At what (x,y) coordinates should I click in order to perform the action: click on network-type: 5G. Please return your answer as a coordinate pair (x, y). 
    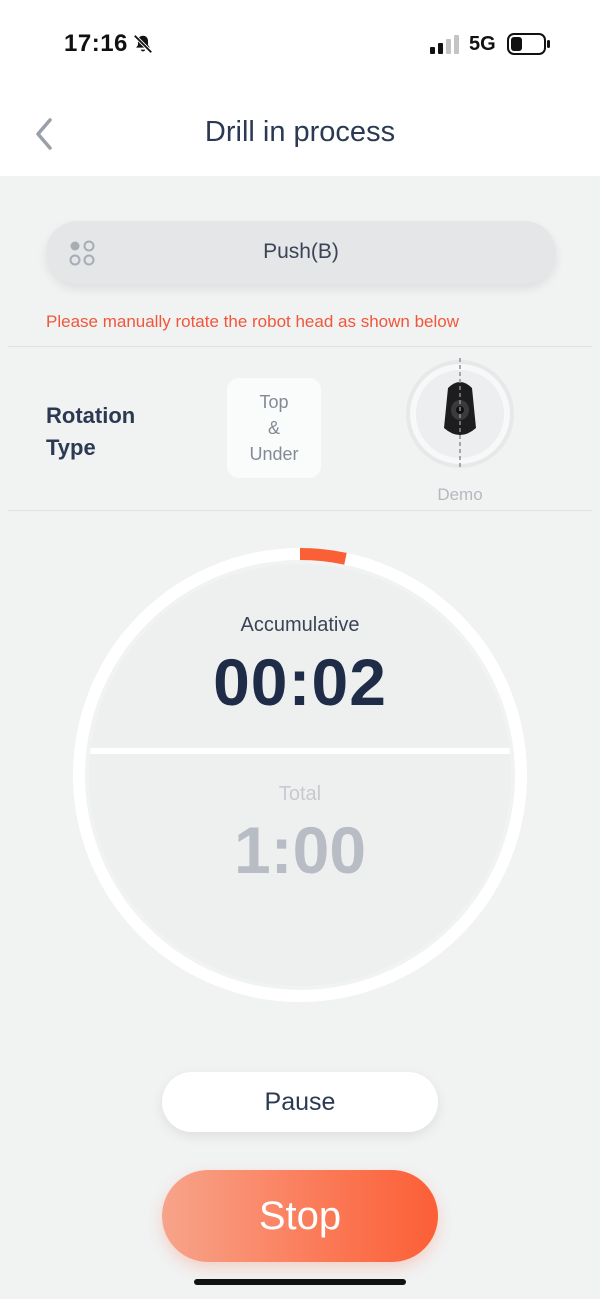
    Looking at the image, I should click on (482, 44).